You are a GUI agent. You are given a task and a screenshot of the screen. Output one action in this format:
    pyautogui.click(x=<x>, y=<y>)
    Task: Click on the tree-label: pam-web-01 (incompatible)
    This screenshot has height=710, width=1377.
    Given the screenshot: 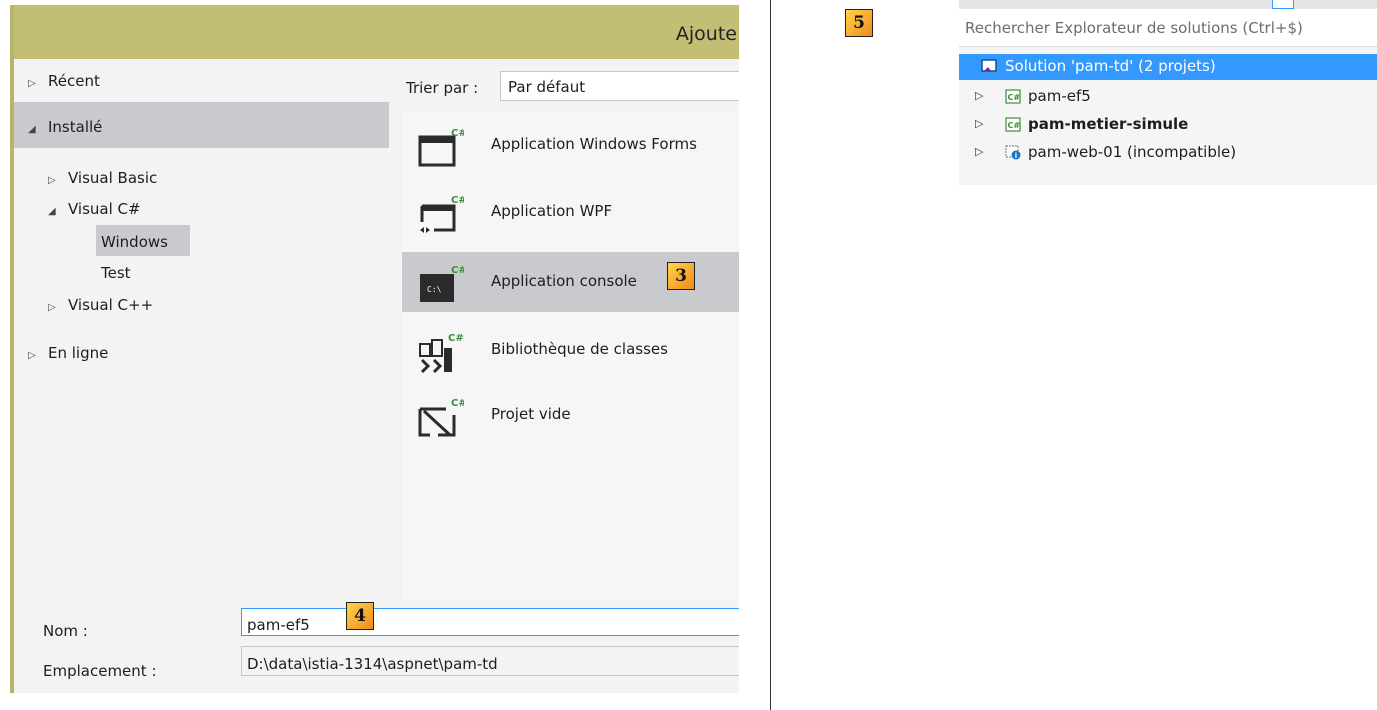 What is the action you would take?
    pyautogui.click(x=1132, y=152)
    